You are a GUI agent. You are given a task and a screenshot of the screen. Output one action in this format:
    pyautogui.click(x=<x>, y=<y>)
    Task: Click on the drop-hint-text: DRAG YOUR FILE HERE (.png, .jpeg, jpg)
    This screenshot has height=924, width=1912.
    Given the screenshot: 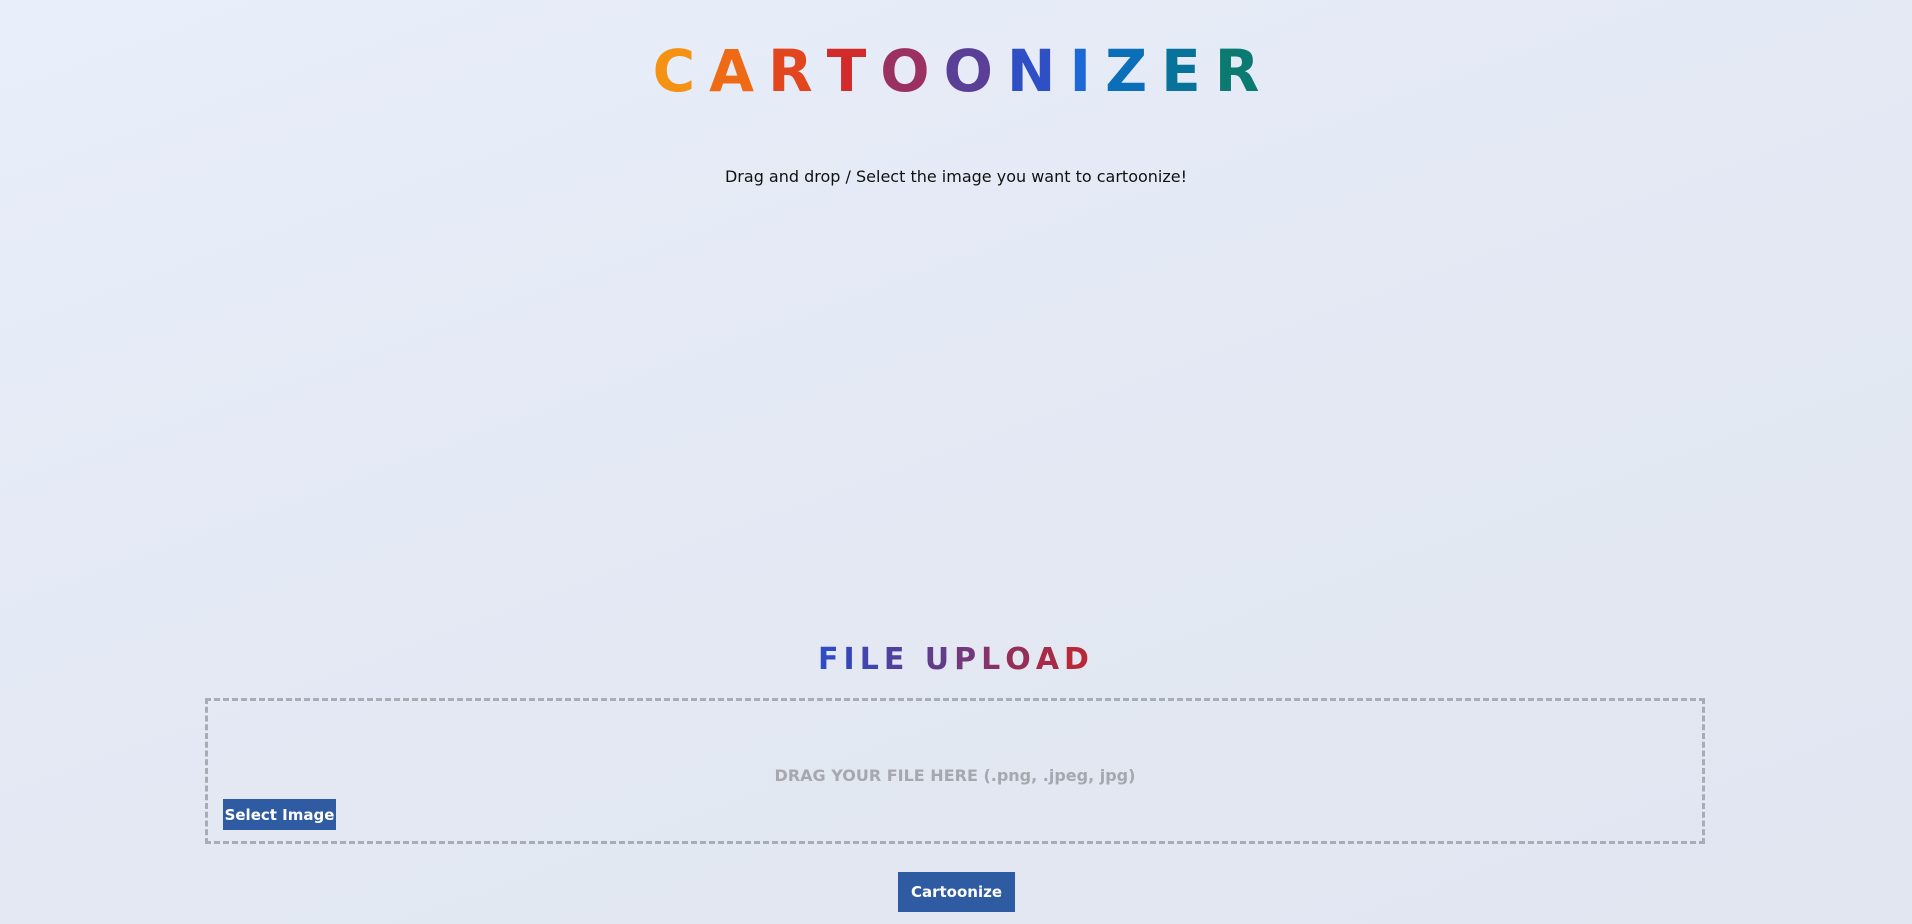 What is the action you would take?
    pyautogui.click(x=955, y=775)
    